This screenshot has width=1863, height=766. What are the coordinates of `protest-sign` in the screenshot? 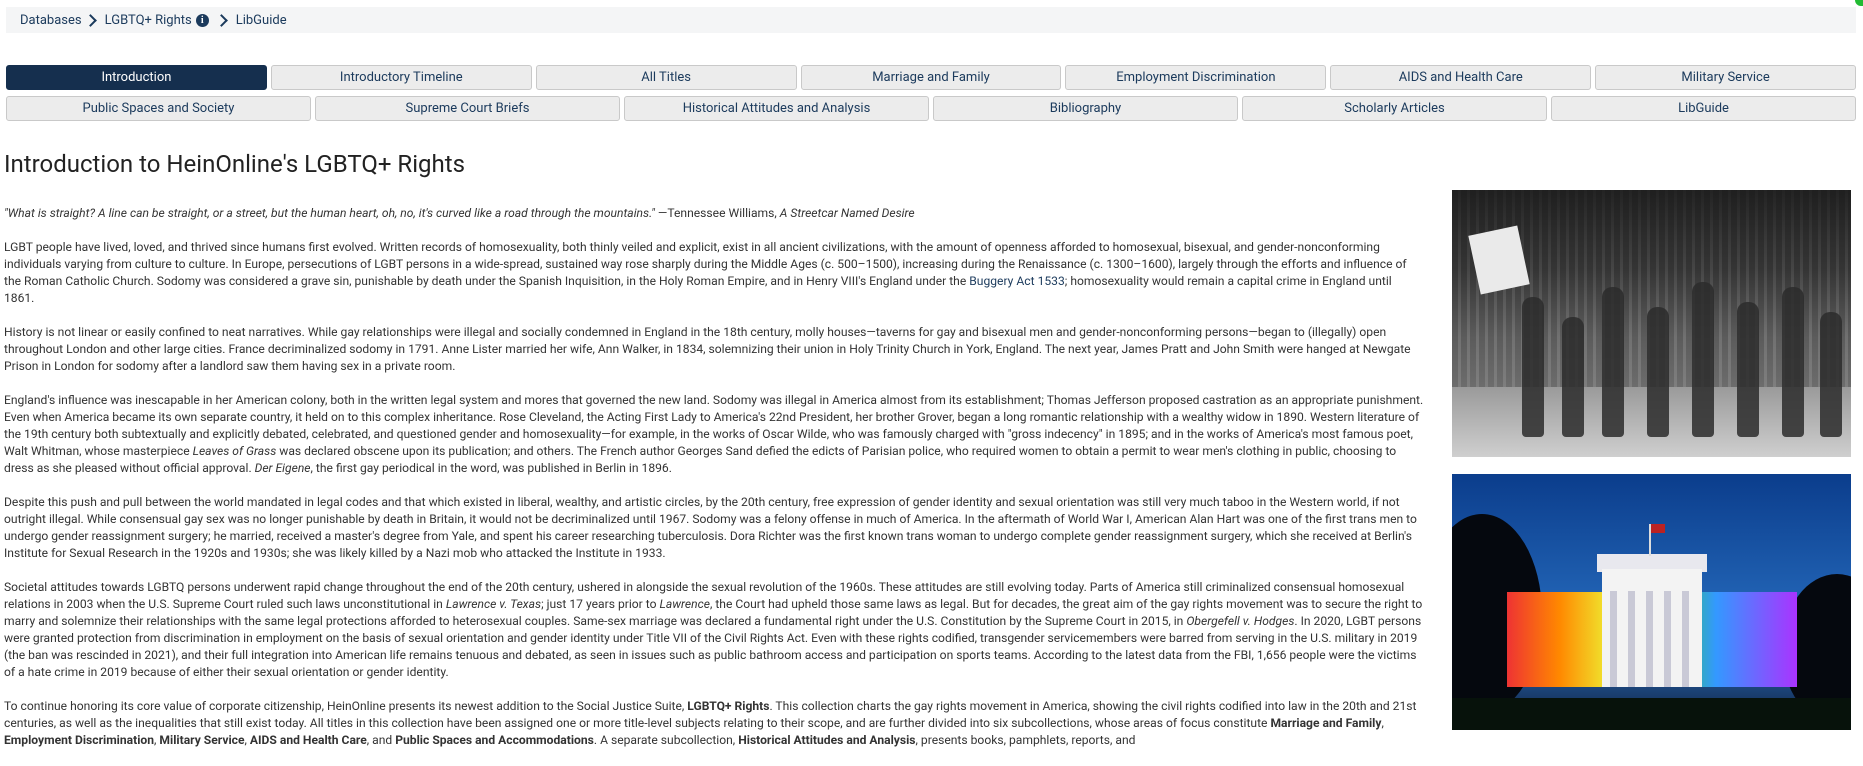 It's located at (1499, 260).